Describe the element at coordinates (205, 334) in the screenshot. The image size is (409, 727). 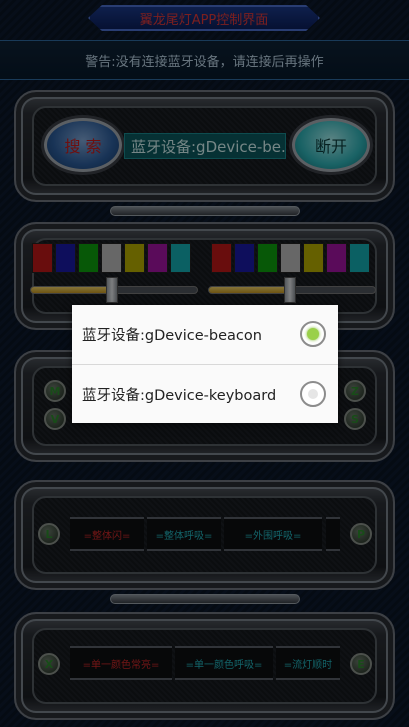
I see `device-option-beacon: 蓝牙设备:gDevice-beacon` at that location.